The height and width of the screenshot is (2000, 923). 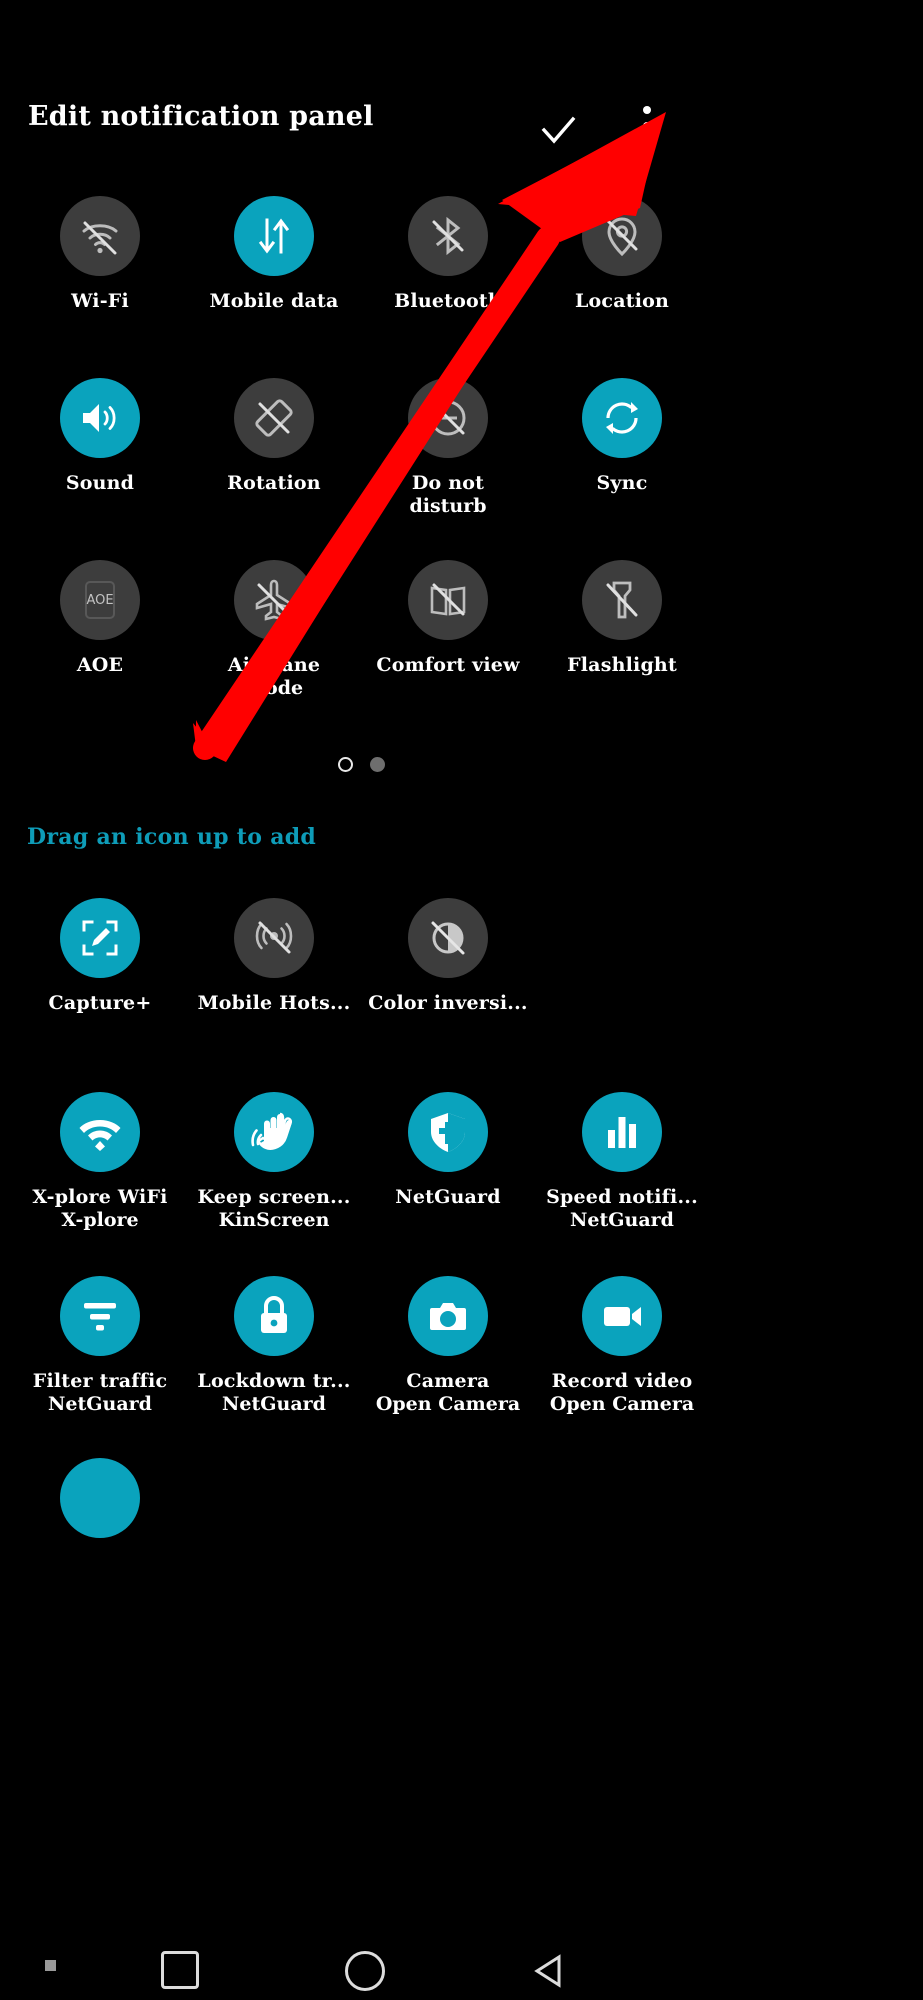 I want to click on camera-icon, so click(x=448, y=1316).